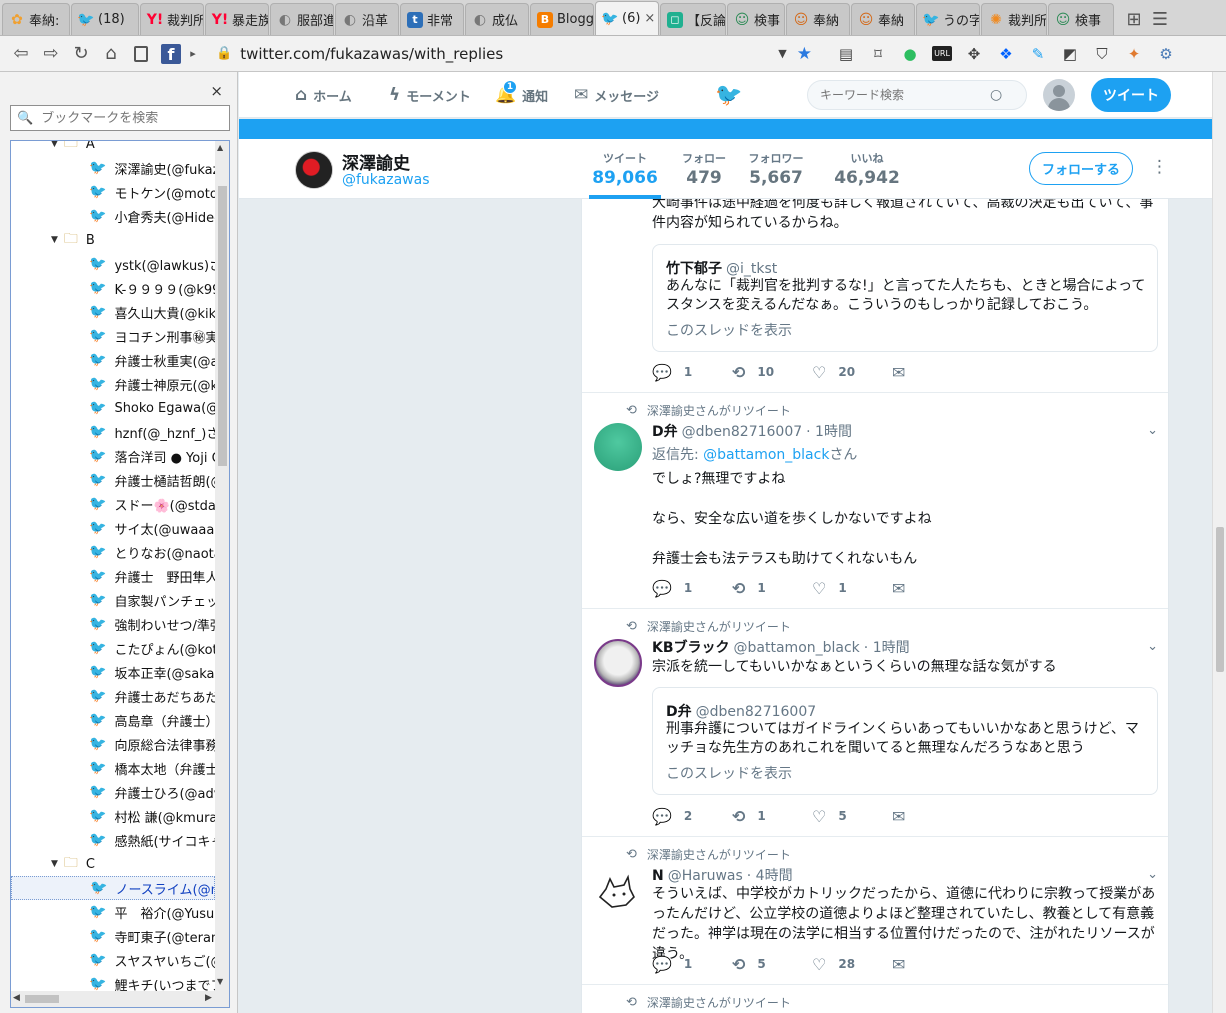 This screenshot has width=1226, height=1013. What do you see at coordinates (742, 432) in the screenshot?
I see `author-handle: @dben82716007` at bounding box center [742, 432].